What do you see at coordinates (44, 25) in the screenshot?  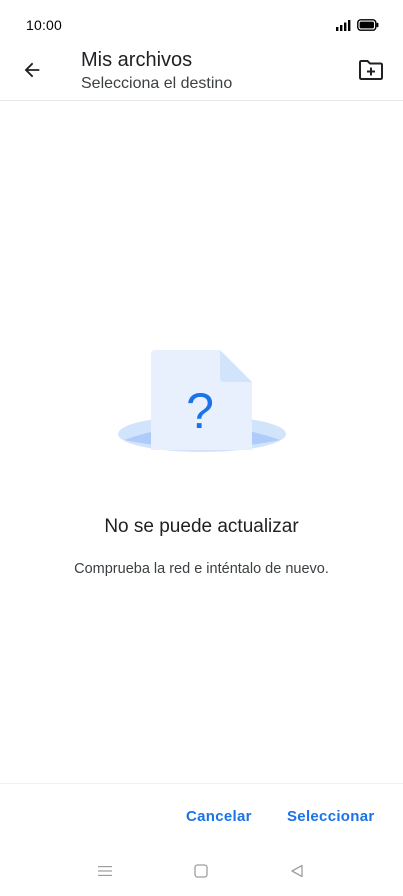 I see `status-time: 10:00` at bounding box center [44, 25].